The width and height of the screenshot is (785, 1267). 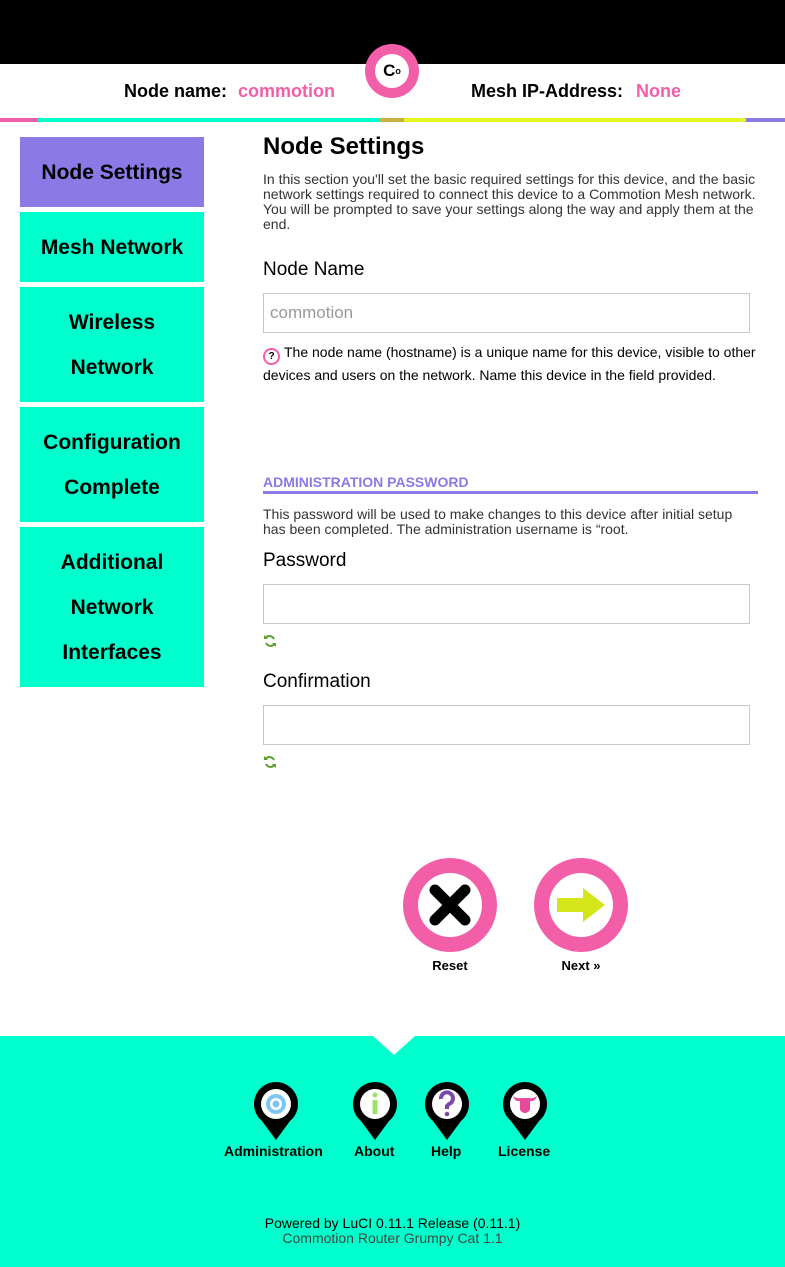 I want to click on commotion-logo: Co, so click(x=392, y=71).